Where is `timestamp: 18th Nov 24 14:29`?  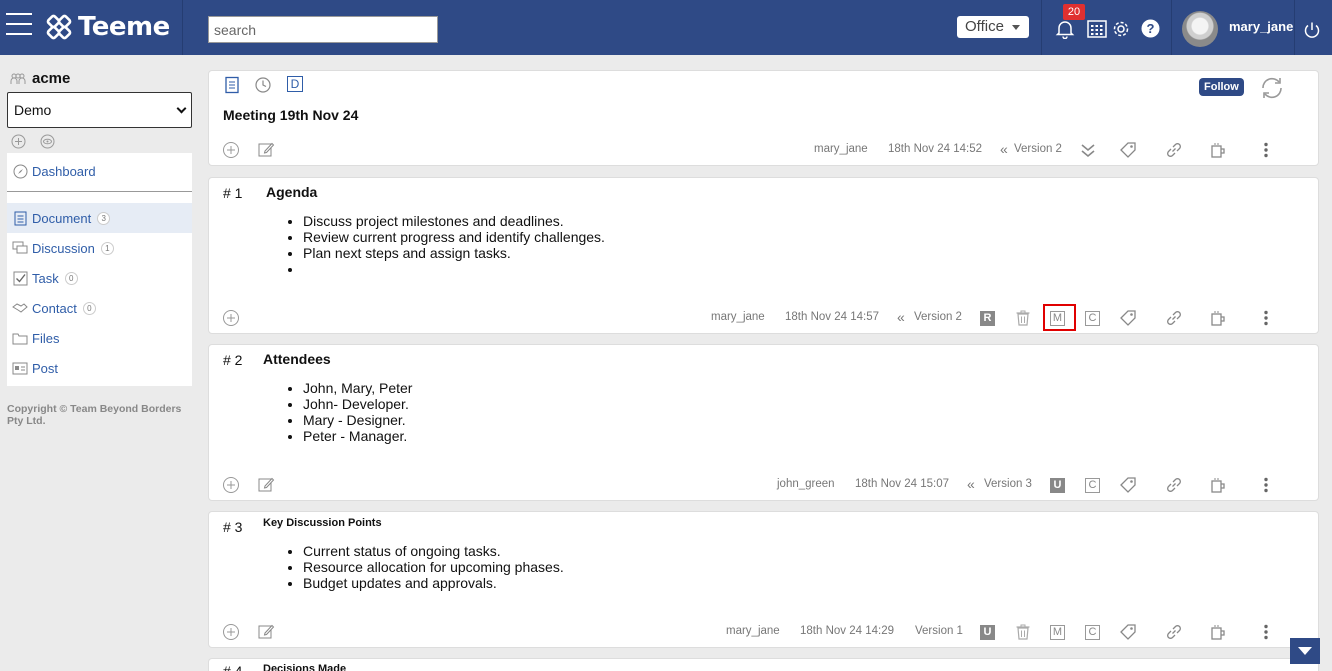
timestamp: 18th Nov 24 14:29 is located at coordinates (847, 631).